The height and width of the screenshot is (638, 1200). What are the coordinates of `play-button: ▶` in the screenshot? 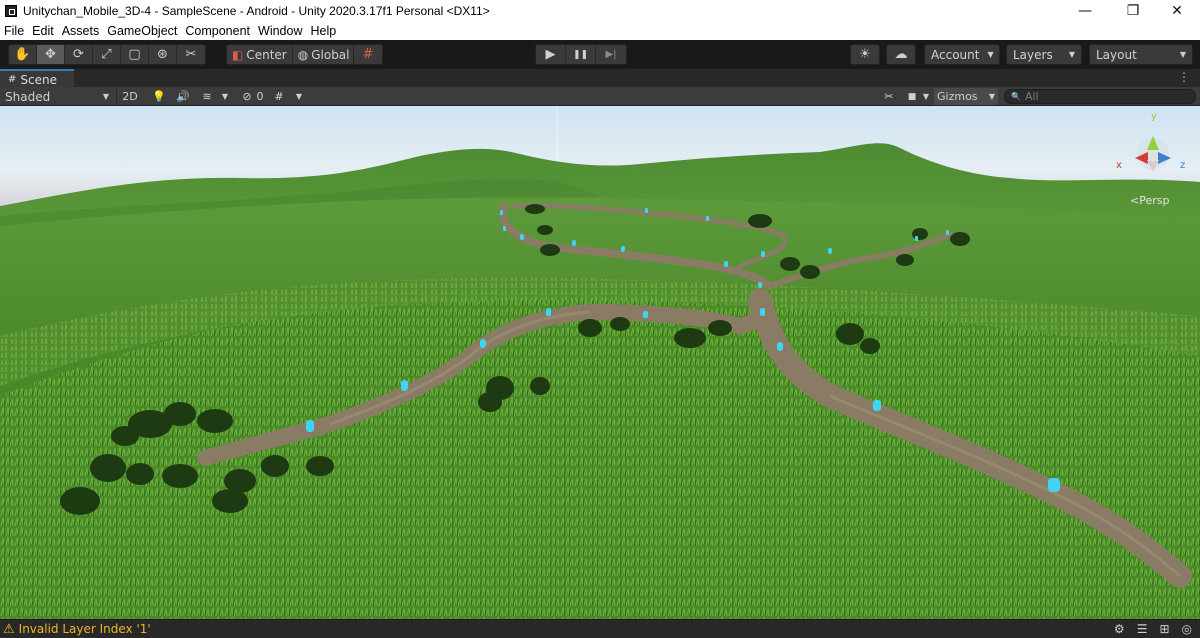 It's located at (551, 54).